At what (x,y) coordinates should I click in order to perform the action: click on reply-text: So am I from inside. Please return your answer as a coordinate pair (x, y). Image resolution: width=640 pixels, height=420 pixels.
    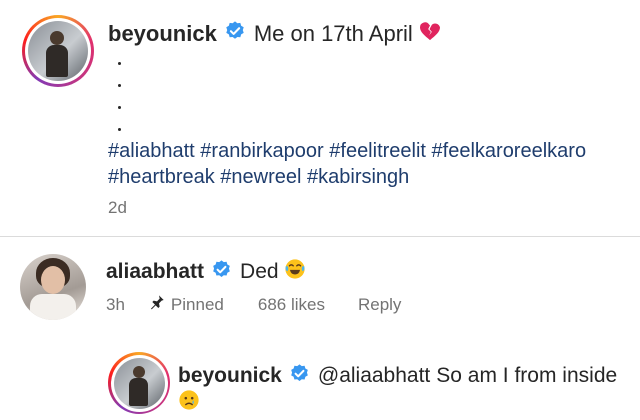
    Looking at the image, I should click on (527, 375).